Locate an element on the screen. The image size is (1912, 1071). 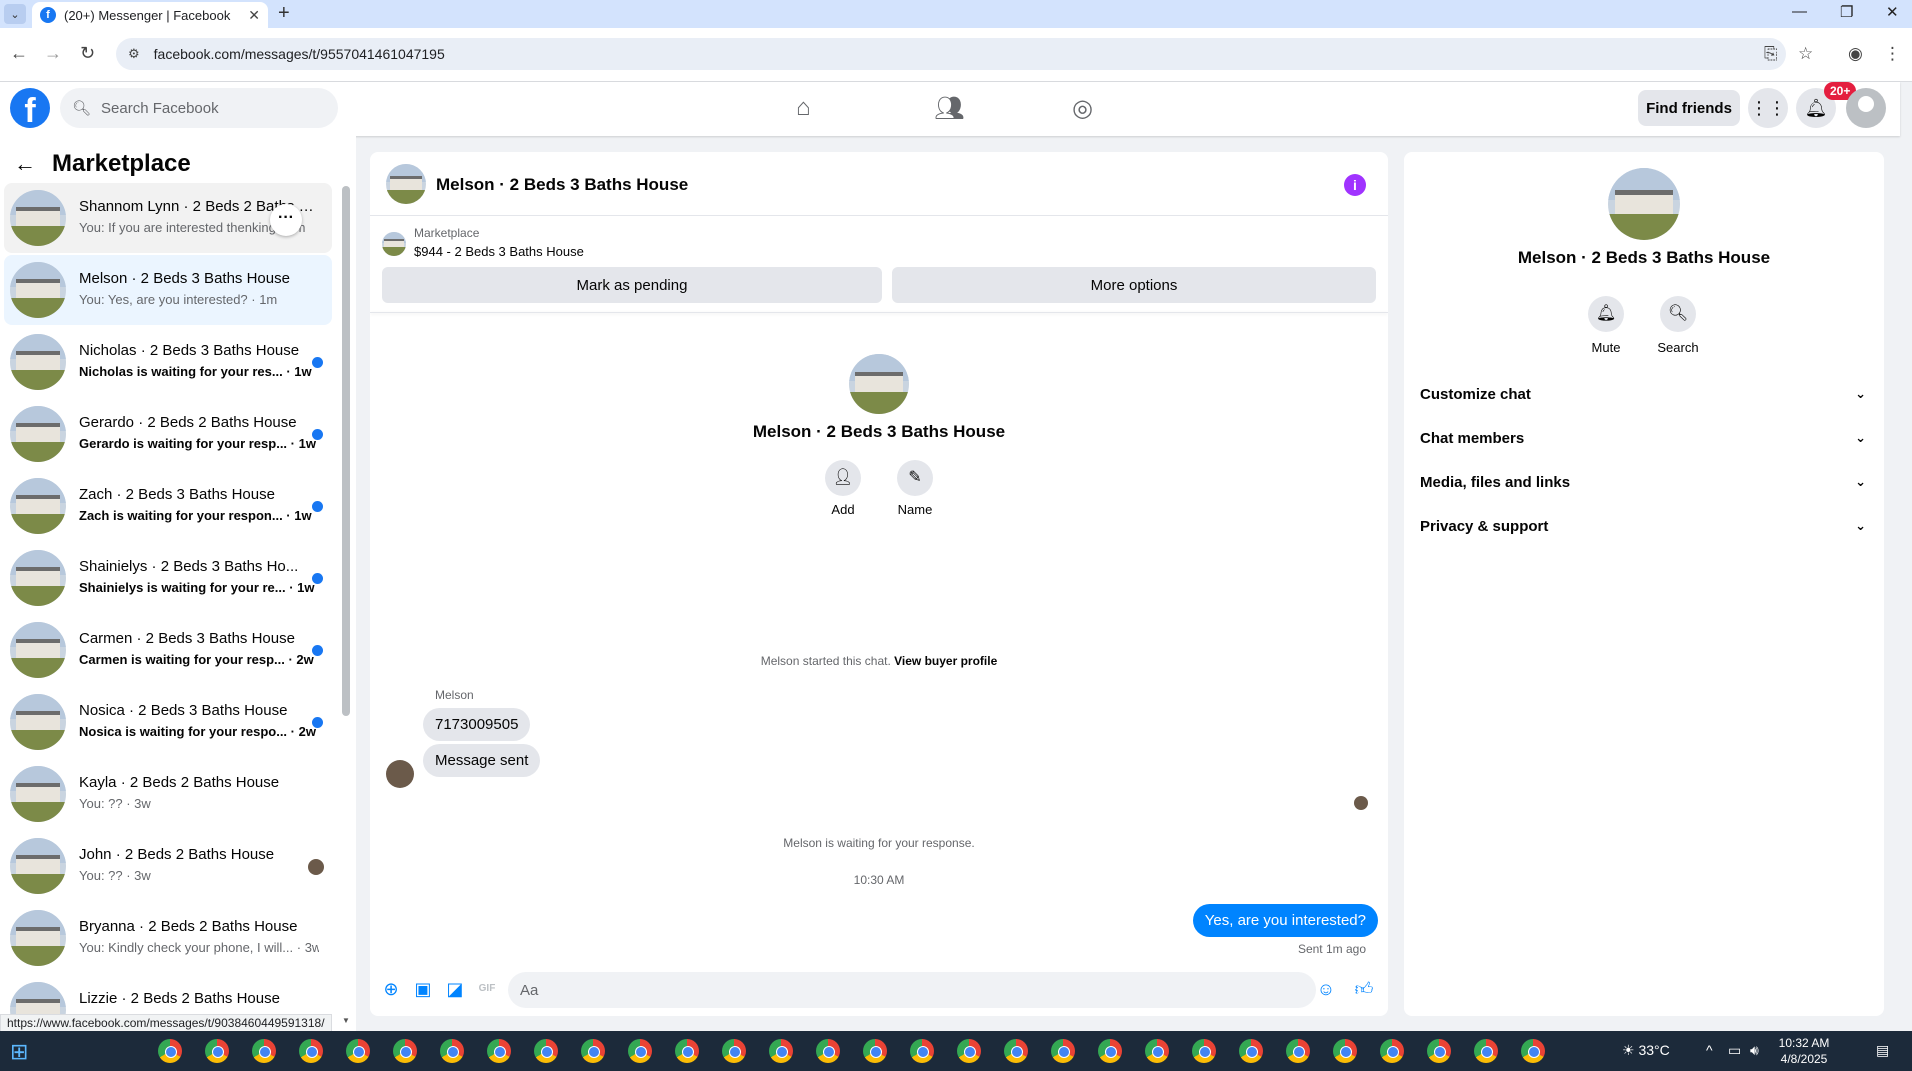
home-icon: ⌂ is located at coordinates (803, 108).